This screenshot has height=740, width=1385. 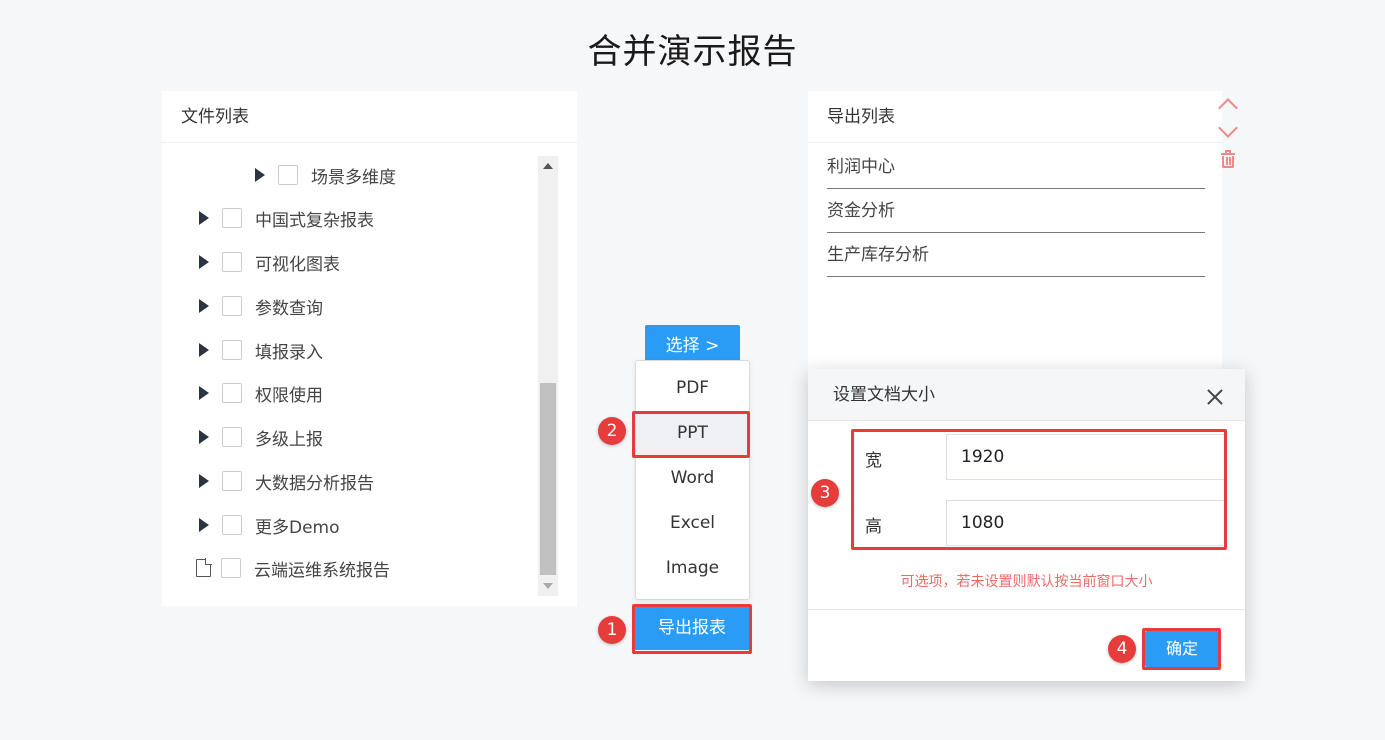 What do you see at coordinates (1016, 167) in the screenshot?
I see `export-list-item: 利润中心` at bounding box center [1016, 167].